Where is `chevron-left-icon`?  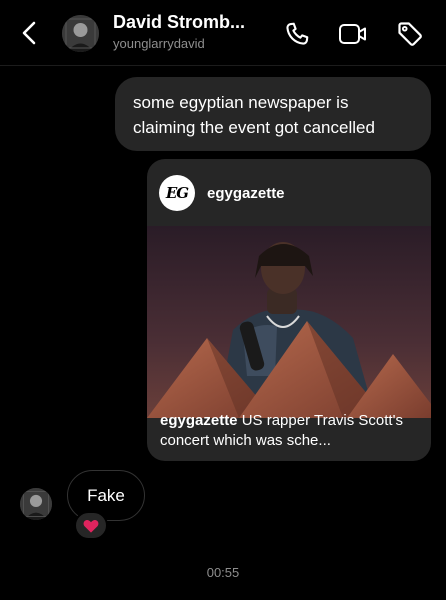
chevron-left-icon is located at coordinates (29, 33).